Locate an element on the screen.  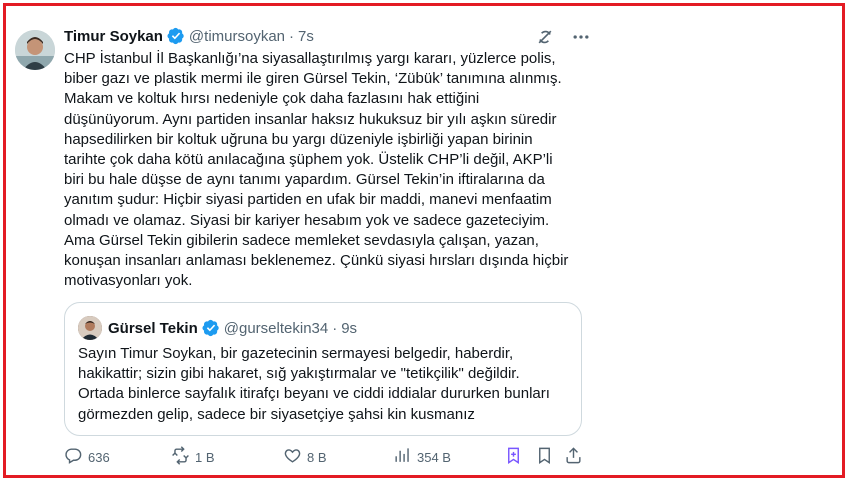
grok-icon is located at coordinates (545, 37).